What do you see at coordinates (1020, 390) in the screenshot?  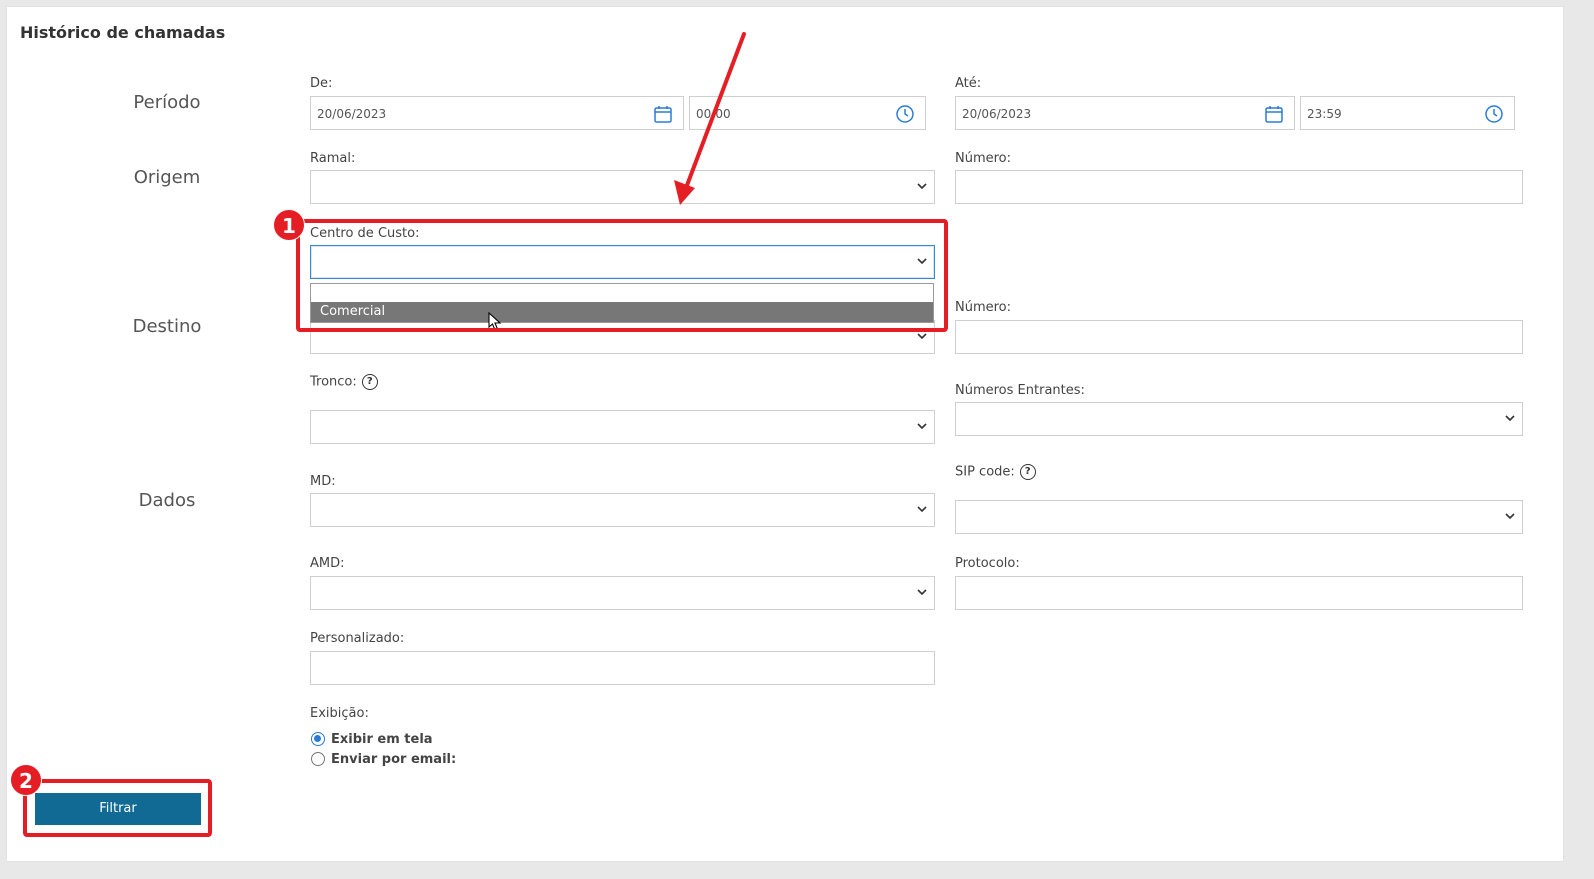 I see `numeros-entrantes-label: Números Entrantes:` at bounding box center [1020, 390].